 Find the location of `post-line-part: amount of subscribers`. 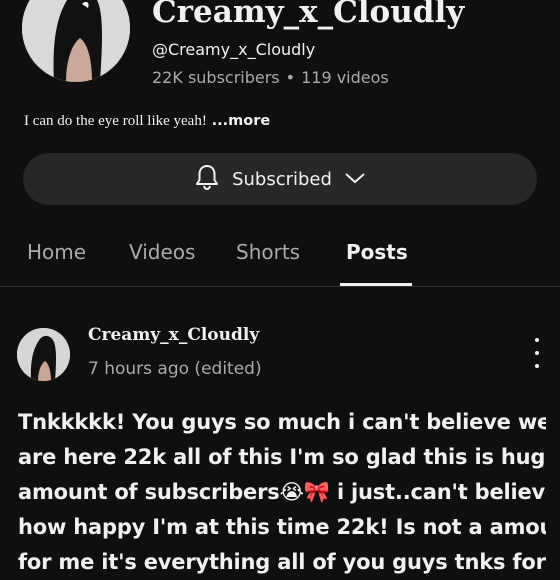

post-line-part: amount of subscribers is located at coordinates (149, 492).